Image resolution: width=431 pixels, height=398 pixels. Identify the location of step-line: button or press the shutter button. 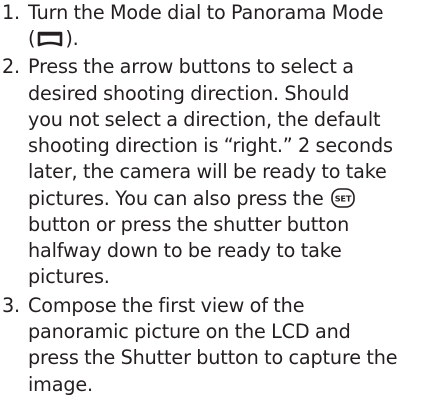
(189, 224).